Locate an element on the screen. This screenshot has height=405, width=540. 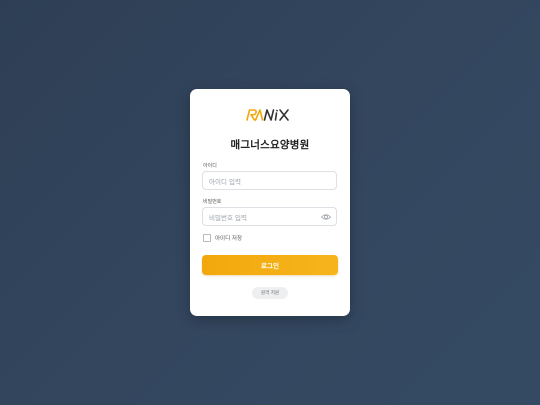
eye-icon is located at coordinates (326, 217).